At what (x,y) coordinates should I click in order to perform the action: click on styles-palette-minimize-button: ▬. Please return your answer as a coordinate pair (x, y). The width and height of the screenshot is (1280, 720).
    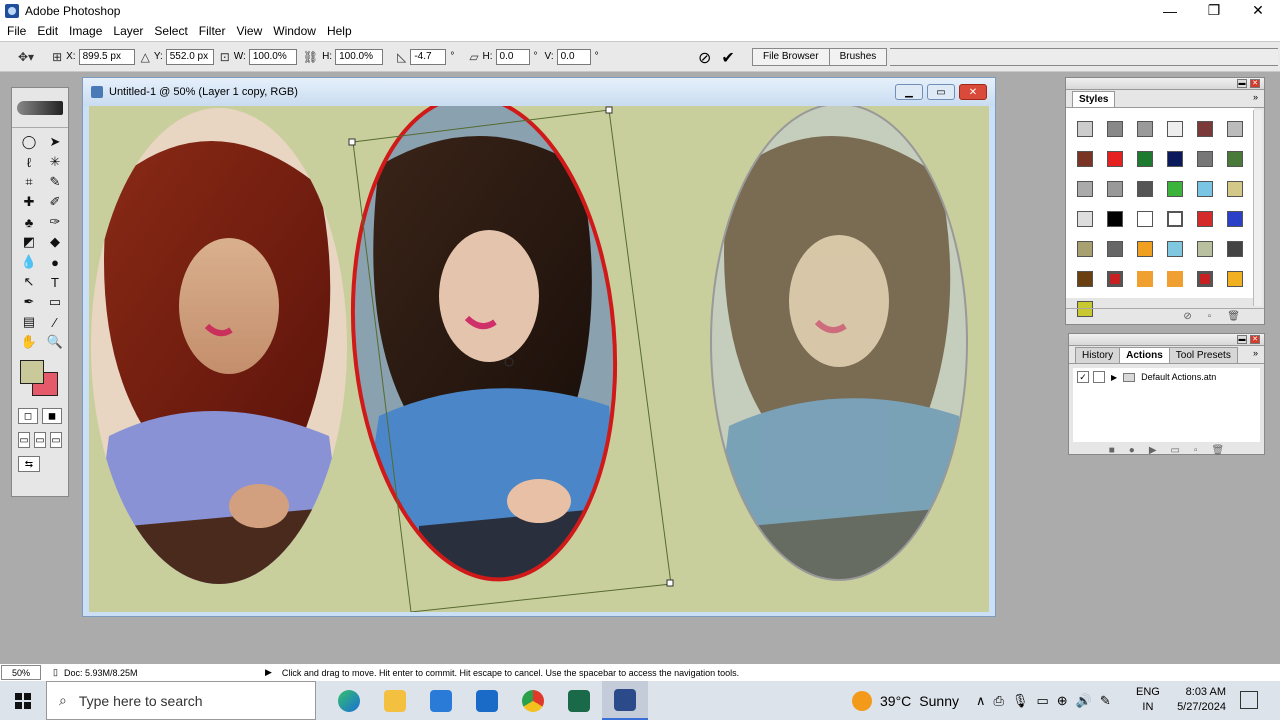
    Looking at the image, I should click on (1242, 83).